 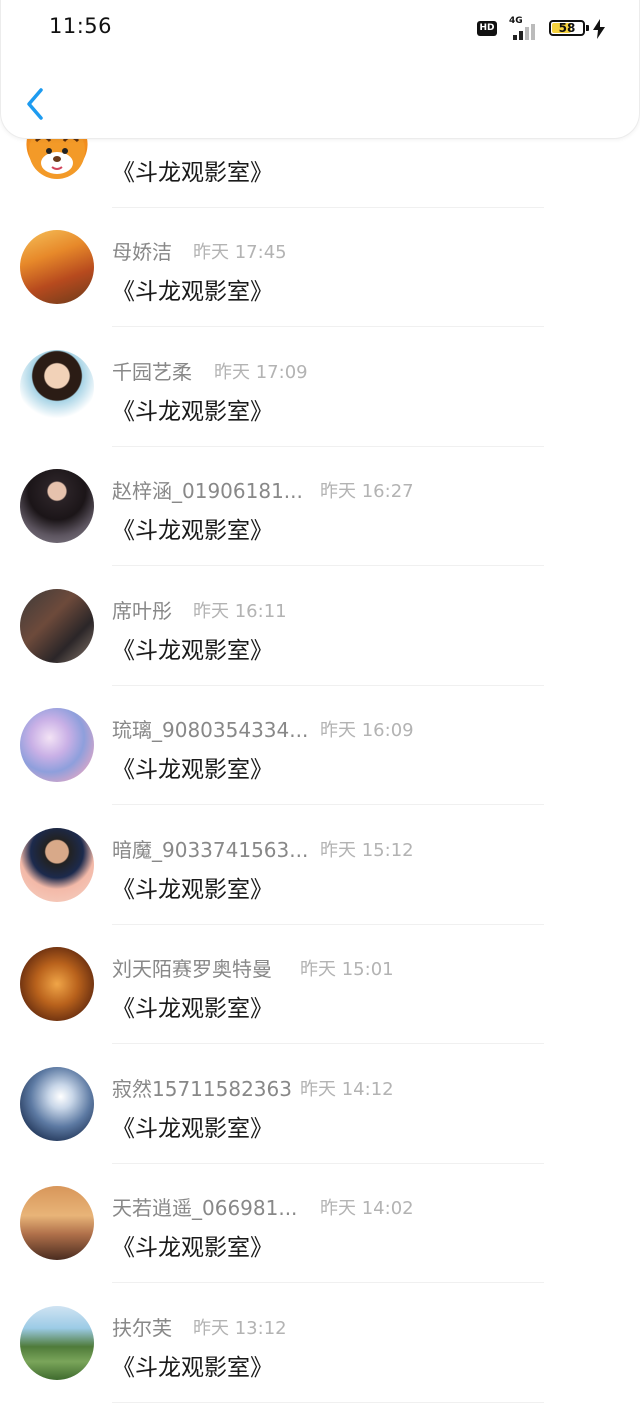 What do you see at coordinates (347, 969) in the screenshot?
I see `message-time: 昨天 15:01` at bounding box center [347, 969].